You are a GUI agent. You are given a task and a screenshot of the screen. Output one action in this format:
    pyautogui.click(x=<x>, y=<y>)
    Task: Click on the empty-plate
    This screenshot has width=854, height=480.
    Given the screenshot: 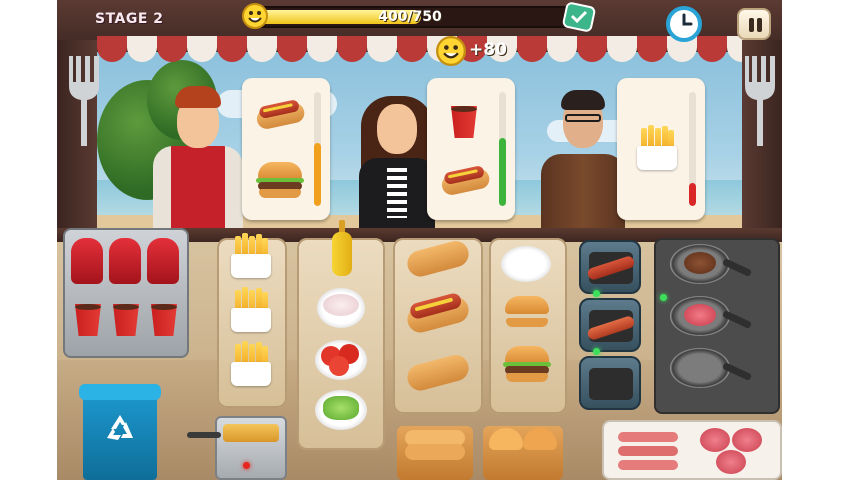 What is the action you would take?
    pyautogui.click(x=526, y=264)
    